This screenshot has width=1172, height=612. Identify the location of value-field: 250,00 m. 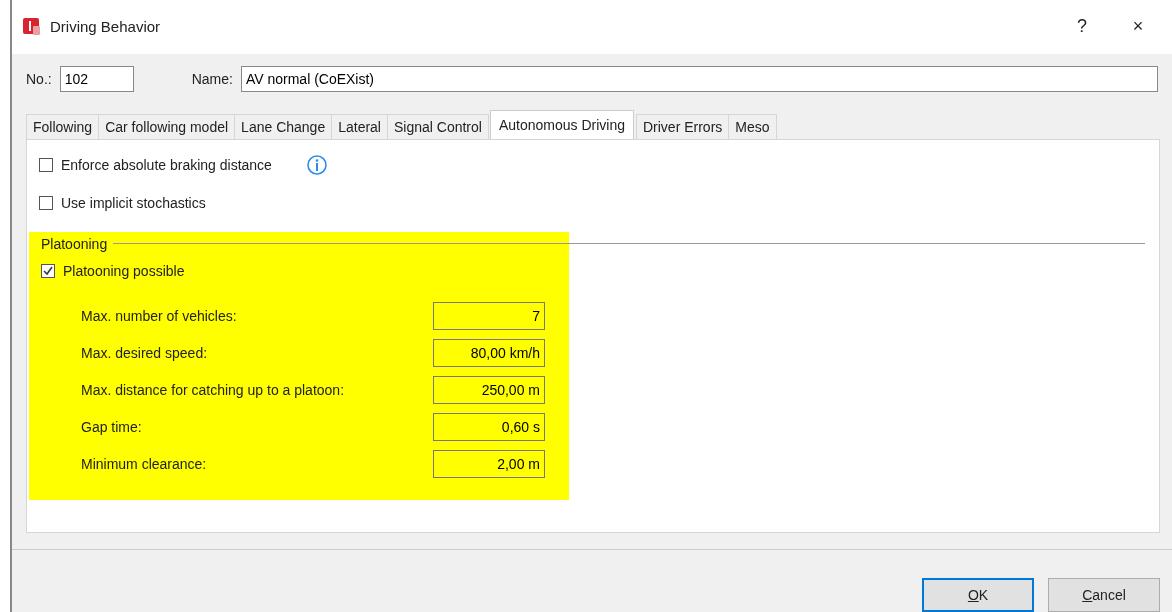
(489, 390).